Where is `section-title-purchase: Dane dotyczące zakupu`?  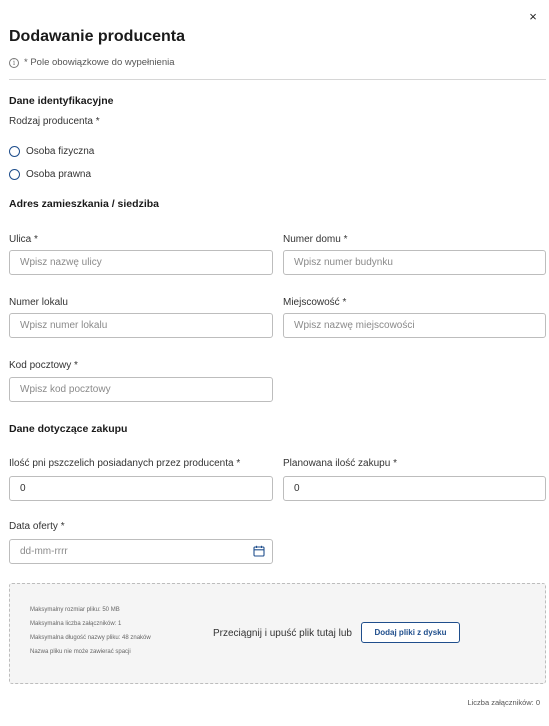 section-title-purchase: Dane dotyczące zakupu is located at coordinates (68, 429).